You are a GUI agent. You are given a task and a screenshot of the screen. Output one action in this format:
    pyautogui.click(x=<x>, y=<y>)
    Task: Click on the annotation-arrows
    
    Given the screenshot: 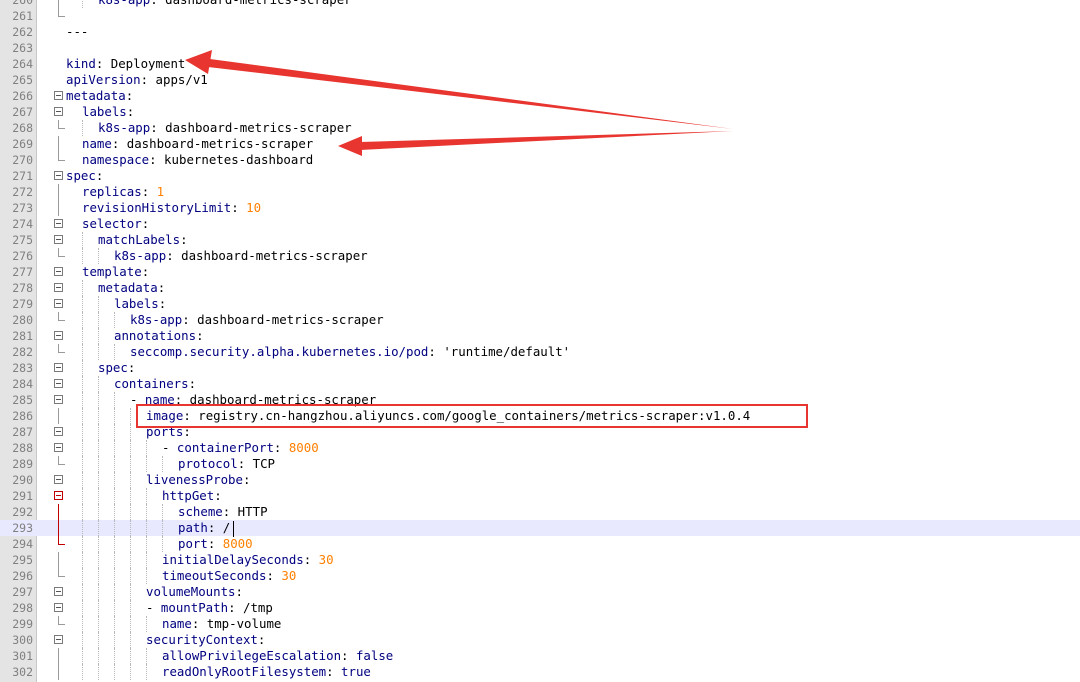 What is the action you would take?
    pyautogui.click(x=459, y=103)
    